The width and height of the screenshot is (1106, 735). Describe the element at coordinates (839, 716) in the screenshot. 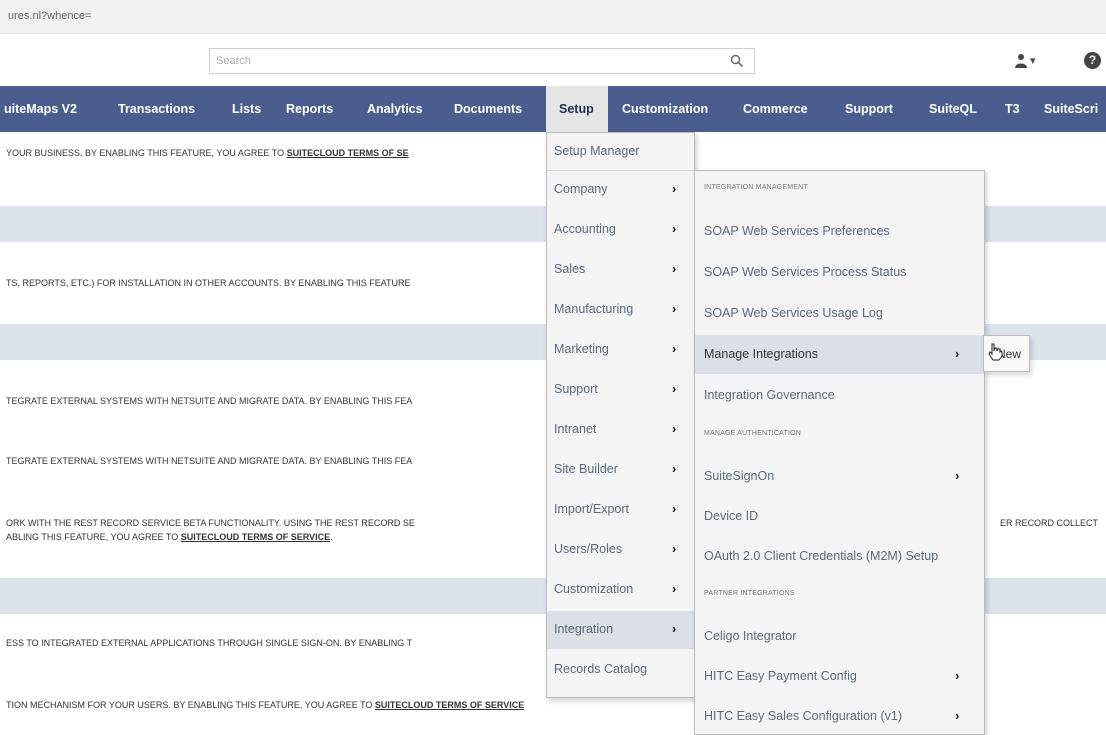

I see `menu-item-hitc-sales-config: HITC Easy Sales Configuration (v1) ›` at that location.